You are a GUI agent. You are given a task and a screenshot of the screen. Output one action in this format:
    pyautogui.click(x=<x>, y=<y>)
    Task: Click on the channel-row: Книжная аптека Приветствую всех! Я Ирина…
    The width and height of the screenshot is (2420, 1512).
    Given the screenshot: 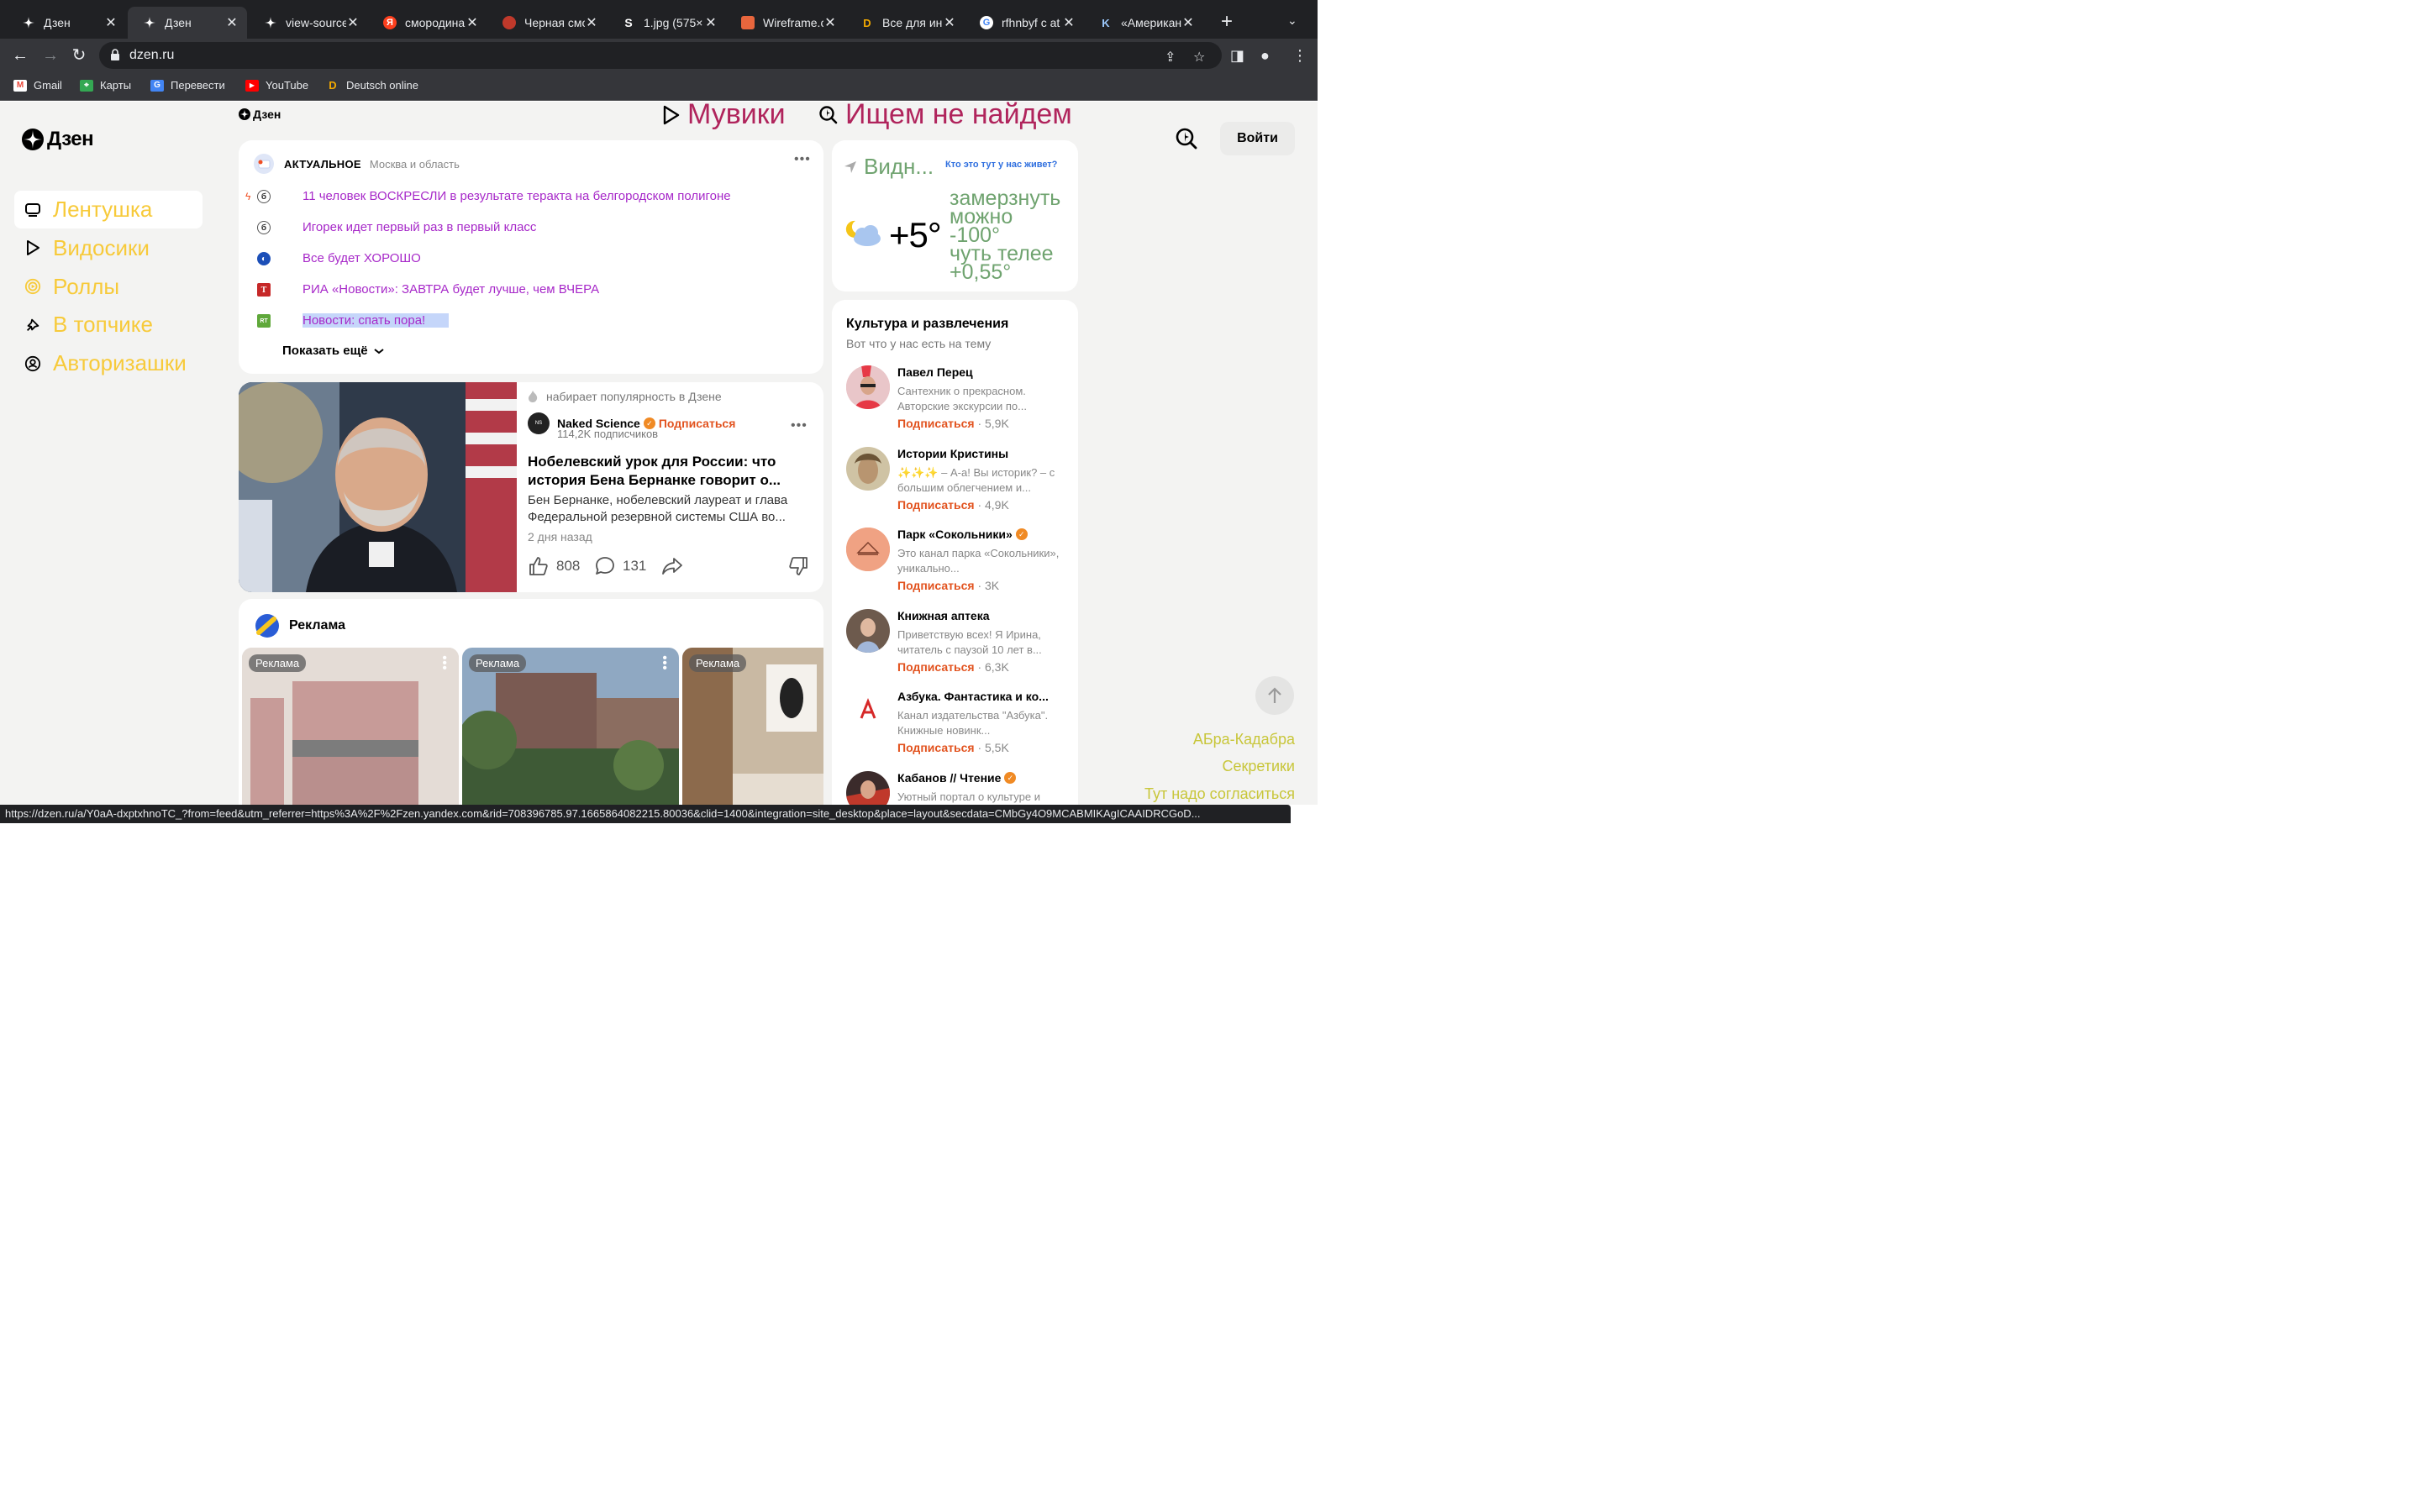 What is the action you would take?
    pyautogui.click(x=960, y=647)
    